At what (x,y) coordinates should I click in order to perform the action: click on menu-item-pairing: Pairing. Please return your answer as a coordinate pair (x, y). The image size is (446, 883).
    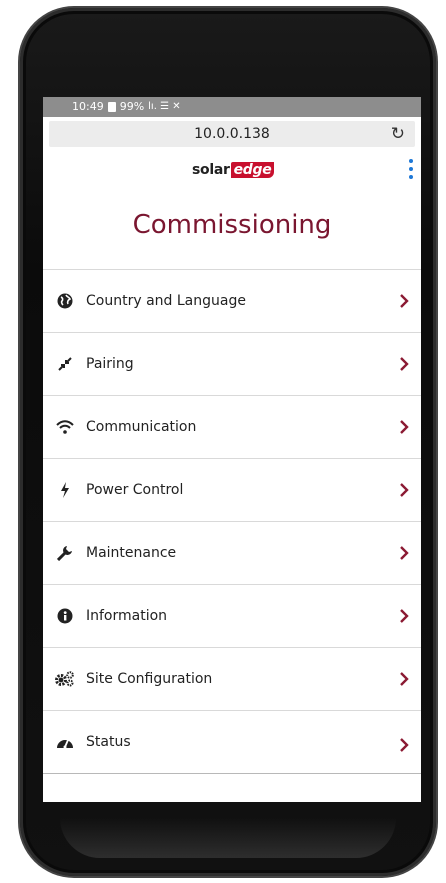
    Looking at the image, I should click on (232, 364).